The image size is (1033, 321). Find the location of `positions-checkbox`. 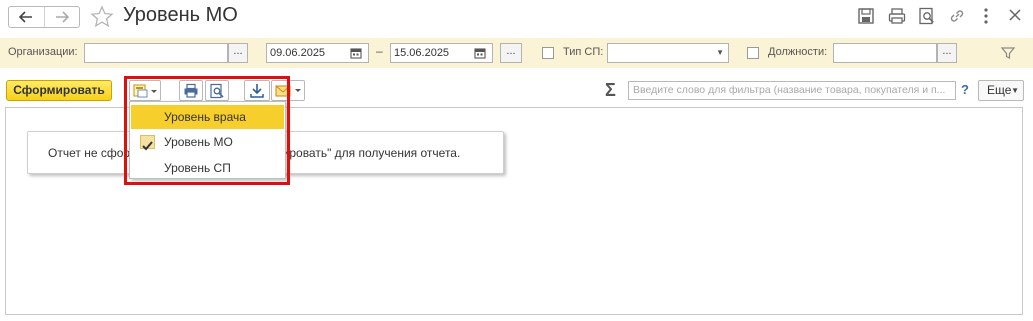

positions-checkbox is located at coordinates (753, 53).